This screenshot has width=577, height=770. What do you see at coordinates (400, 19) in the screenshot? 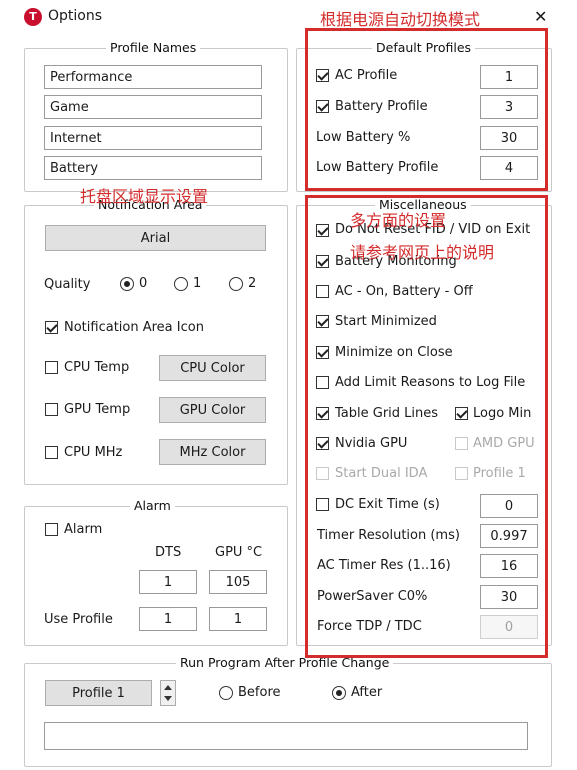
I see `auto-switch-annotation: 根据电源自动切换模式` at bounding box center [400, 19].